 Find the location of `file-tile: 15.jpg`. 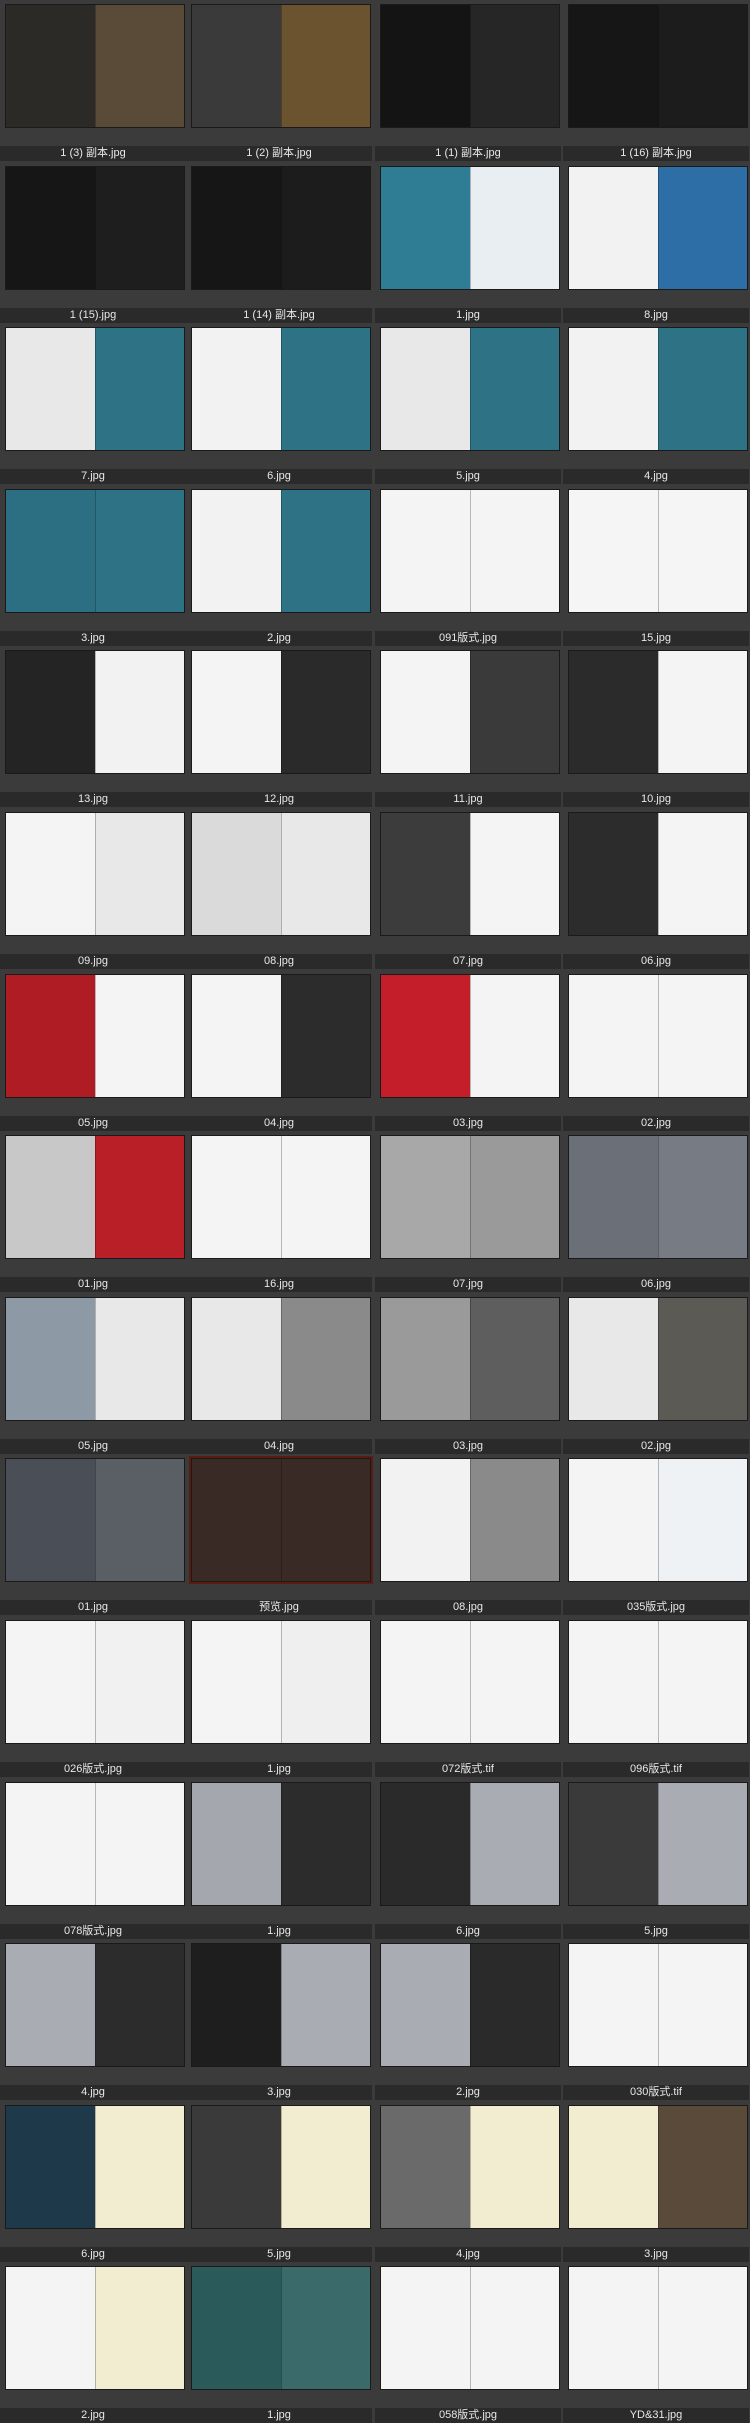

file-tile: 15.jpg is located at coordinates (656, 565).